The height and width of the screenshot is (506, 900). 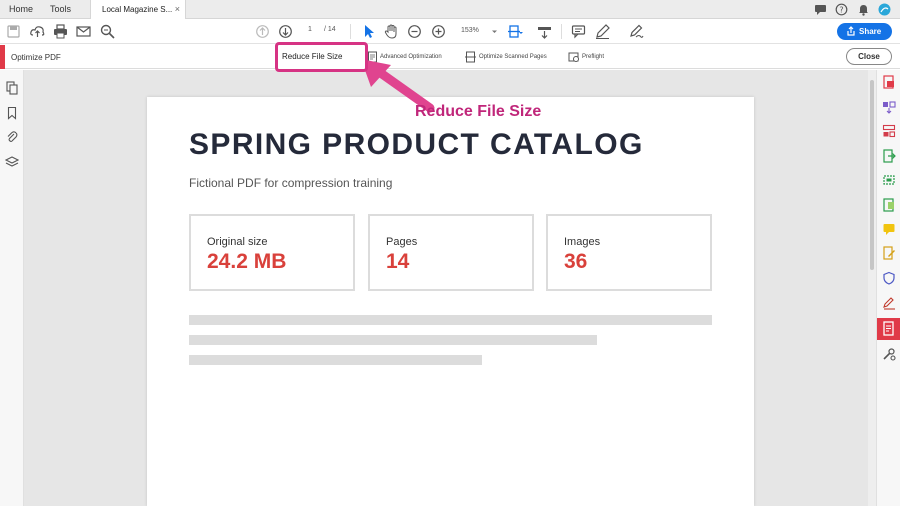 I want to click on stat-card-original-size: Original size 24.2 MB, so click(x=272, y=252).